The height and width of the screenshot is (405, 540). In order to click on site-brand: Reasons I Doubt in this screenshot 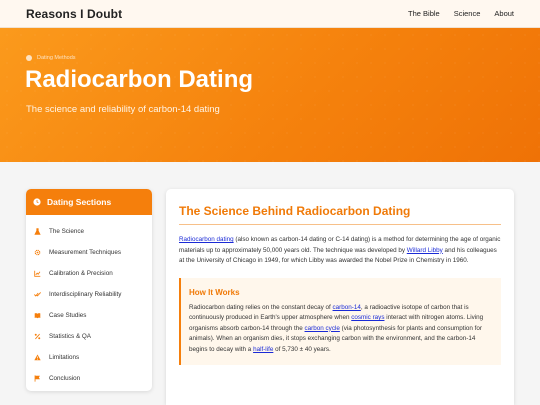, I will do `click(74, 14)`.